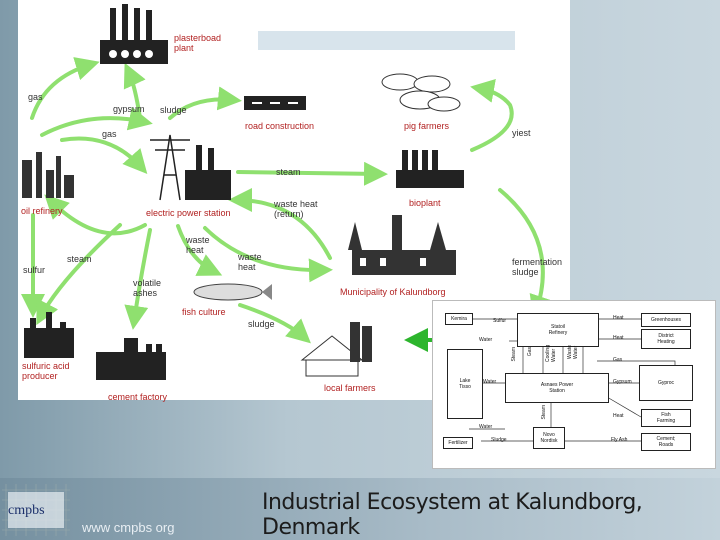 This screenshot has width=720, height=540. I want to click on power-station-icon, so click(170, 167).